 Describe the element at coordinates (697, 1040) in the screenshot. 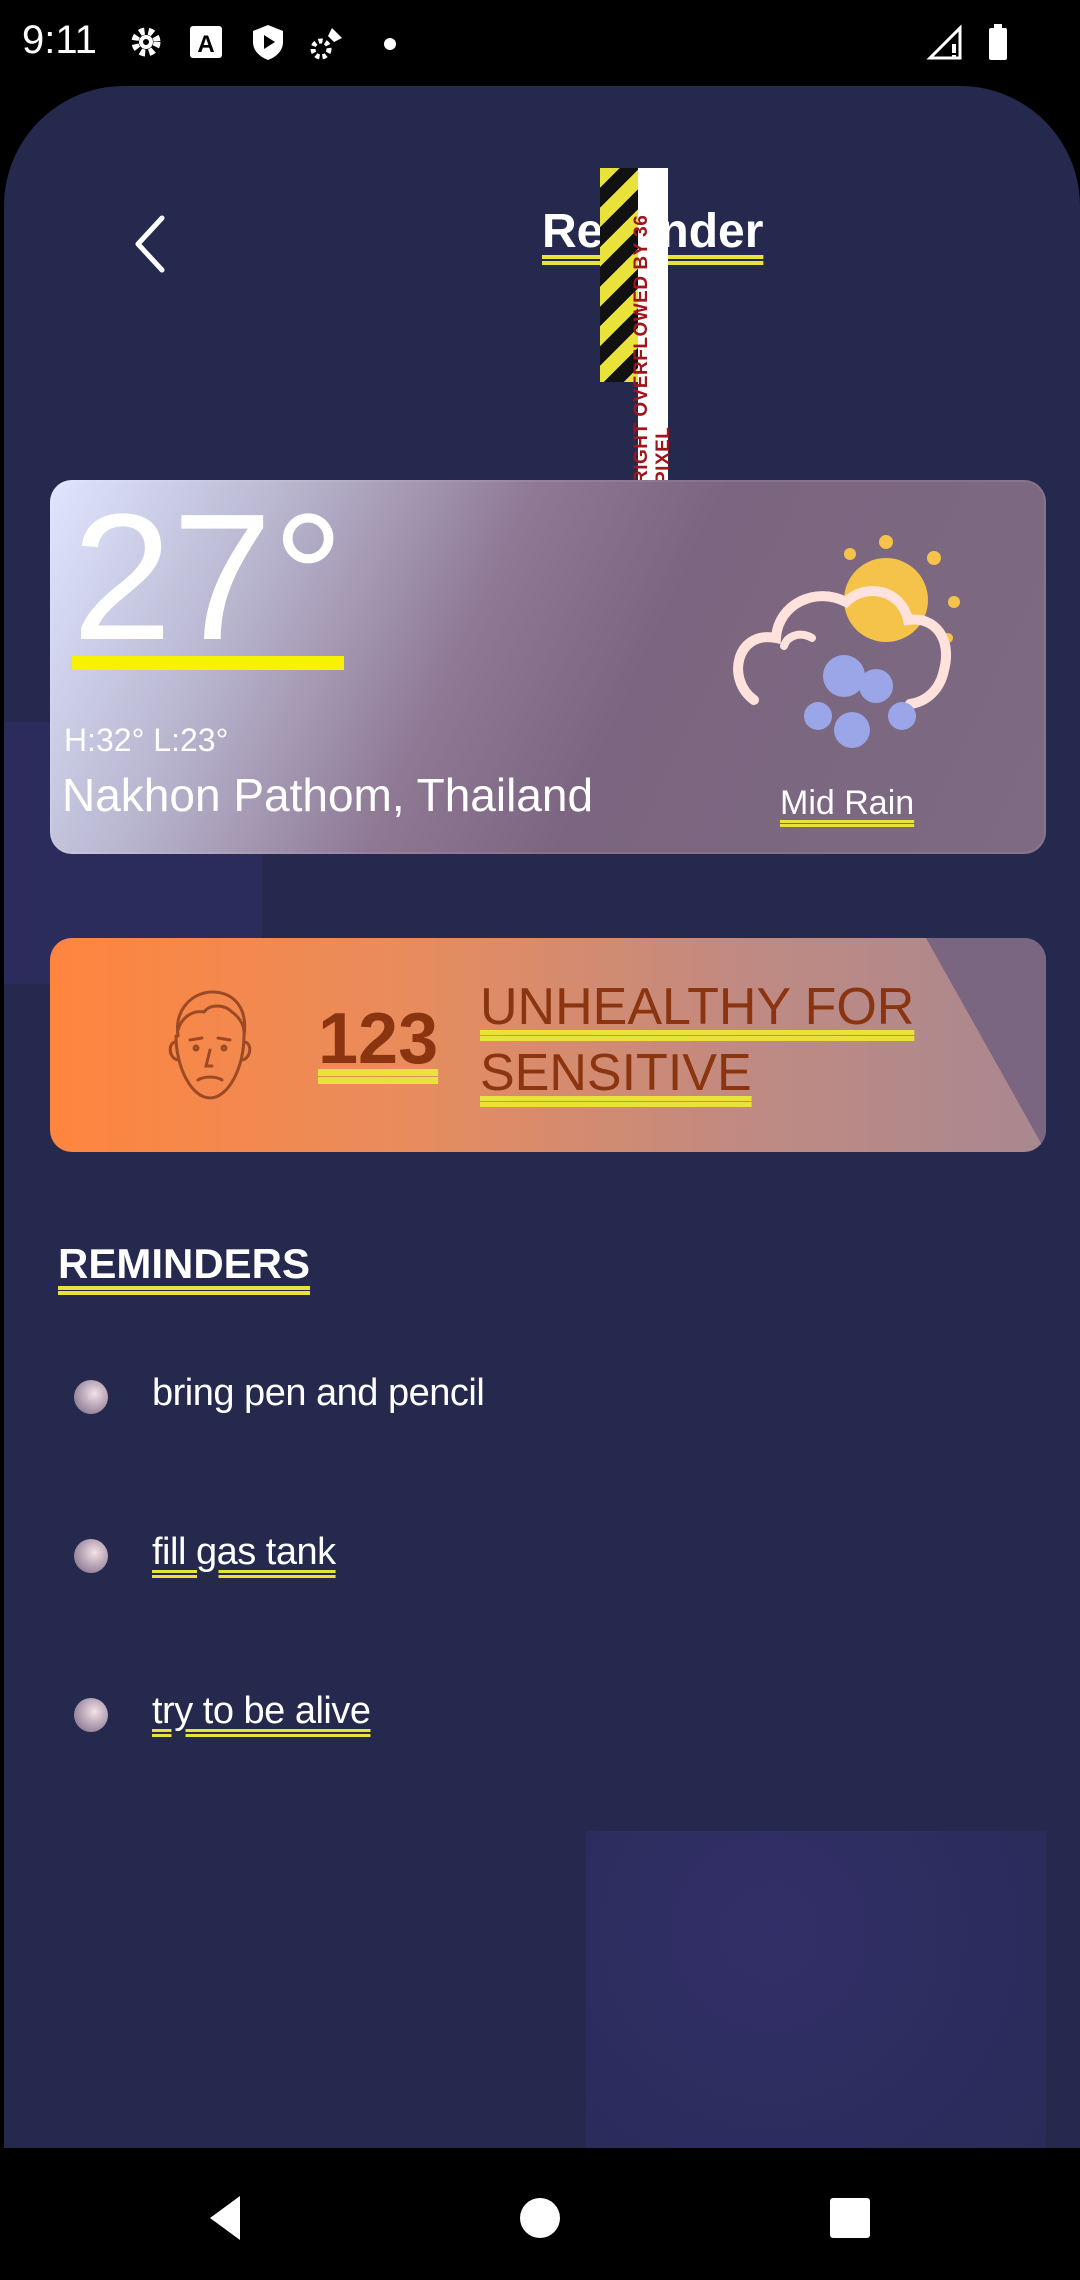

I see `aqi-label: UNHEALTHY FOR SENSITIVE` at that location.